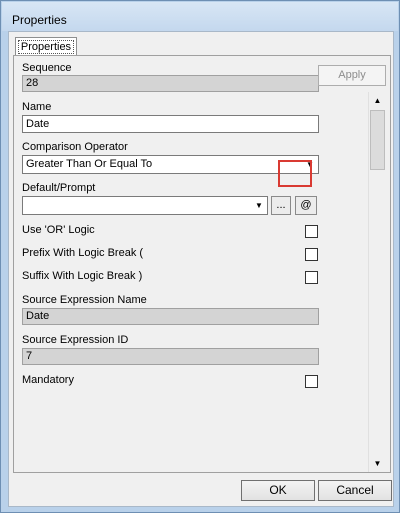  I want to click on name-field: Date, so click(170, 124).